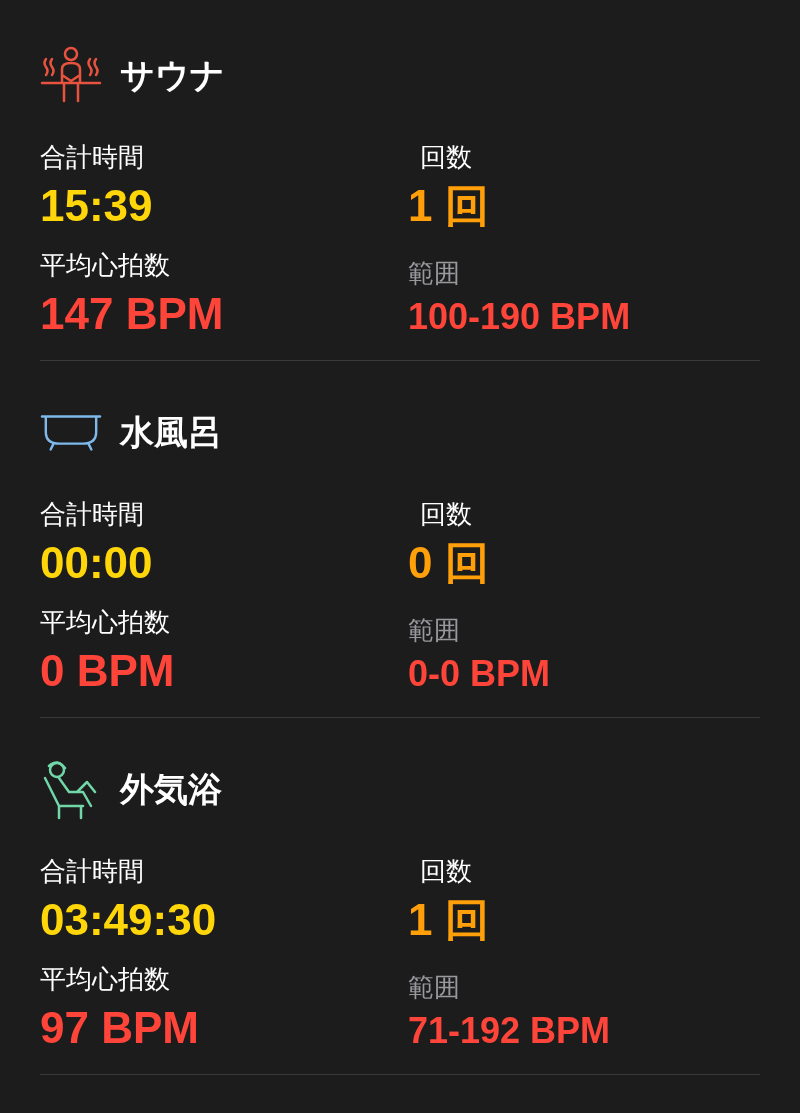  What do you see at coordinates (129, 920) in the screenshot?
I see `stat-value: 03:49:30` at bounding box center [129, 920].